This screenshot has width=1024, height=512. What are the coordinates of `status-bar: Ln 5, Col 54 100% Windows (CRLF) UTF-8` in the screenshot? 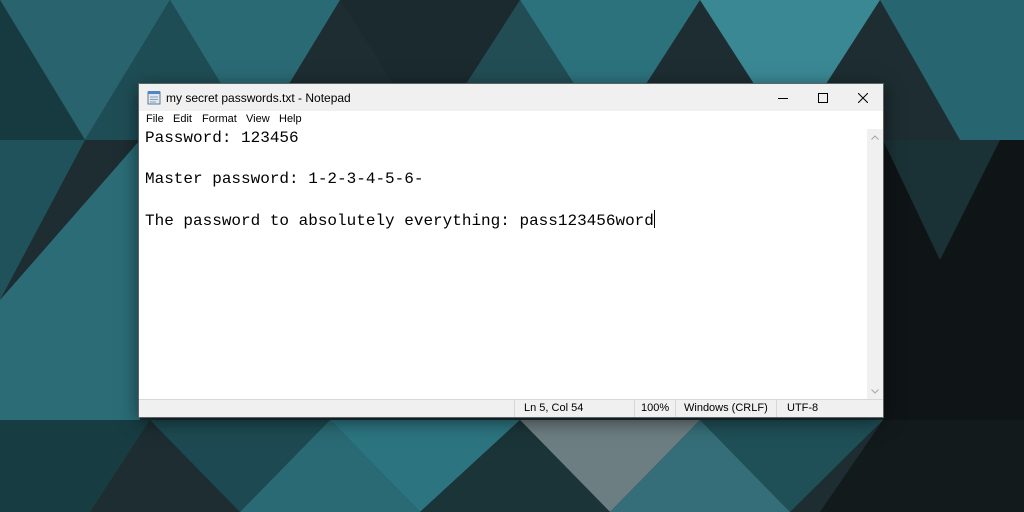 It's located at (511, 408).